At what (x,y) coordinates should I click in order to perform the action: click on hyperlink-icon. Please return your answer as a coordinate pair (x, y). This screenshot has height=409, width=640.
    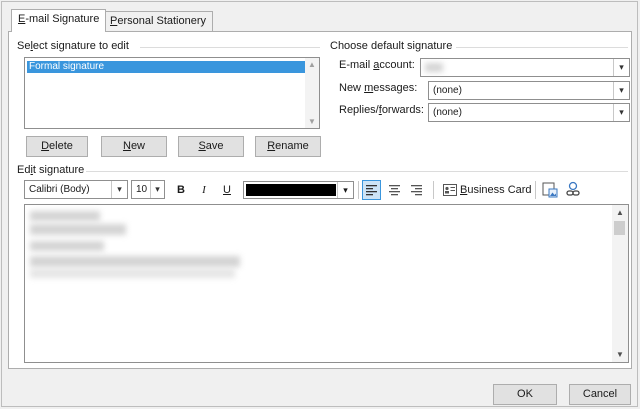
    Looking at the image, I should click on (573, 188).